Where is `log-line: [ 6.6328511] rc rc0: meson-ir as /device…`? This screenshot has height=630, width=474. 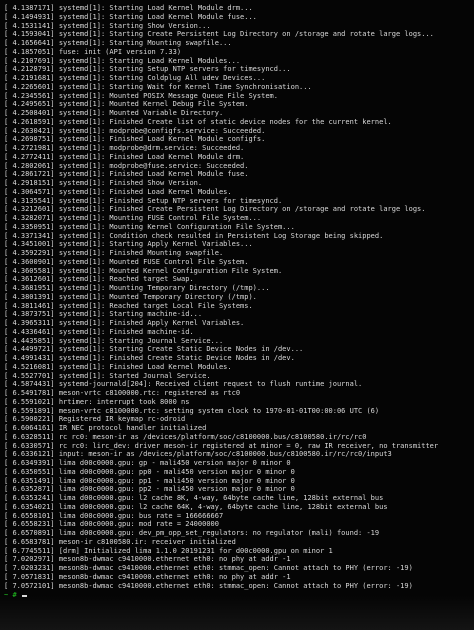
log-line: [ 6.6328511] rc rc0: meson-ir as /device… is located at coordinates (237, 437).